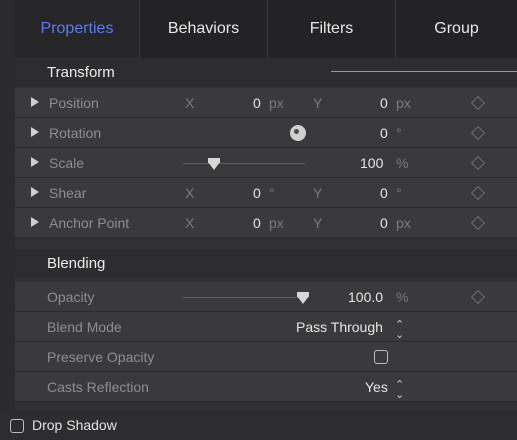 The image size is (517, 440). What do you see at coordinates (384, 193) in the screenshot?
I see `shear-y-value: 0` at bounding box center [384, 193].